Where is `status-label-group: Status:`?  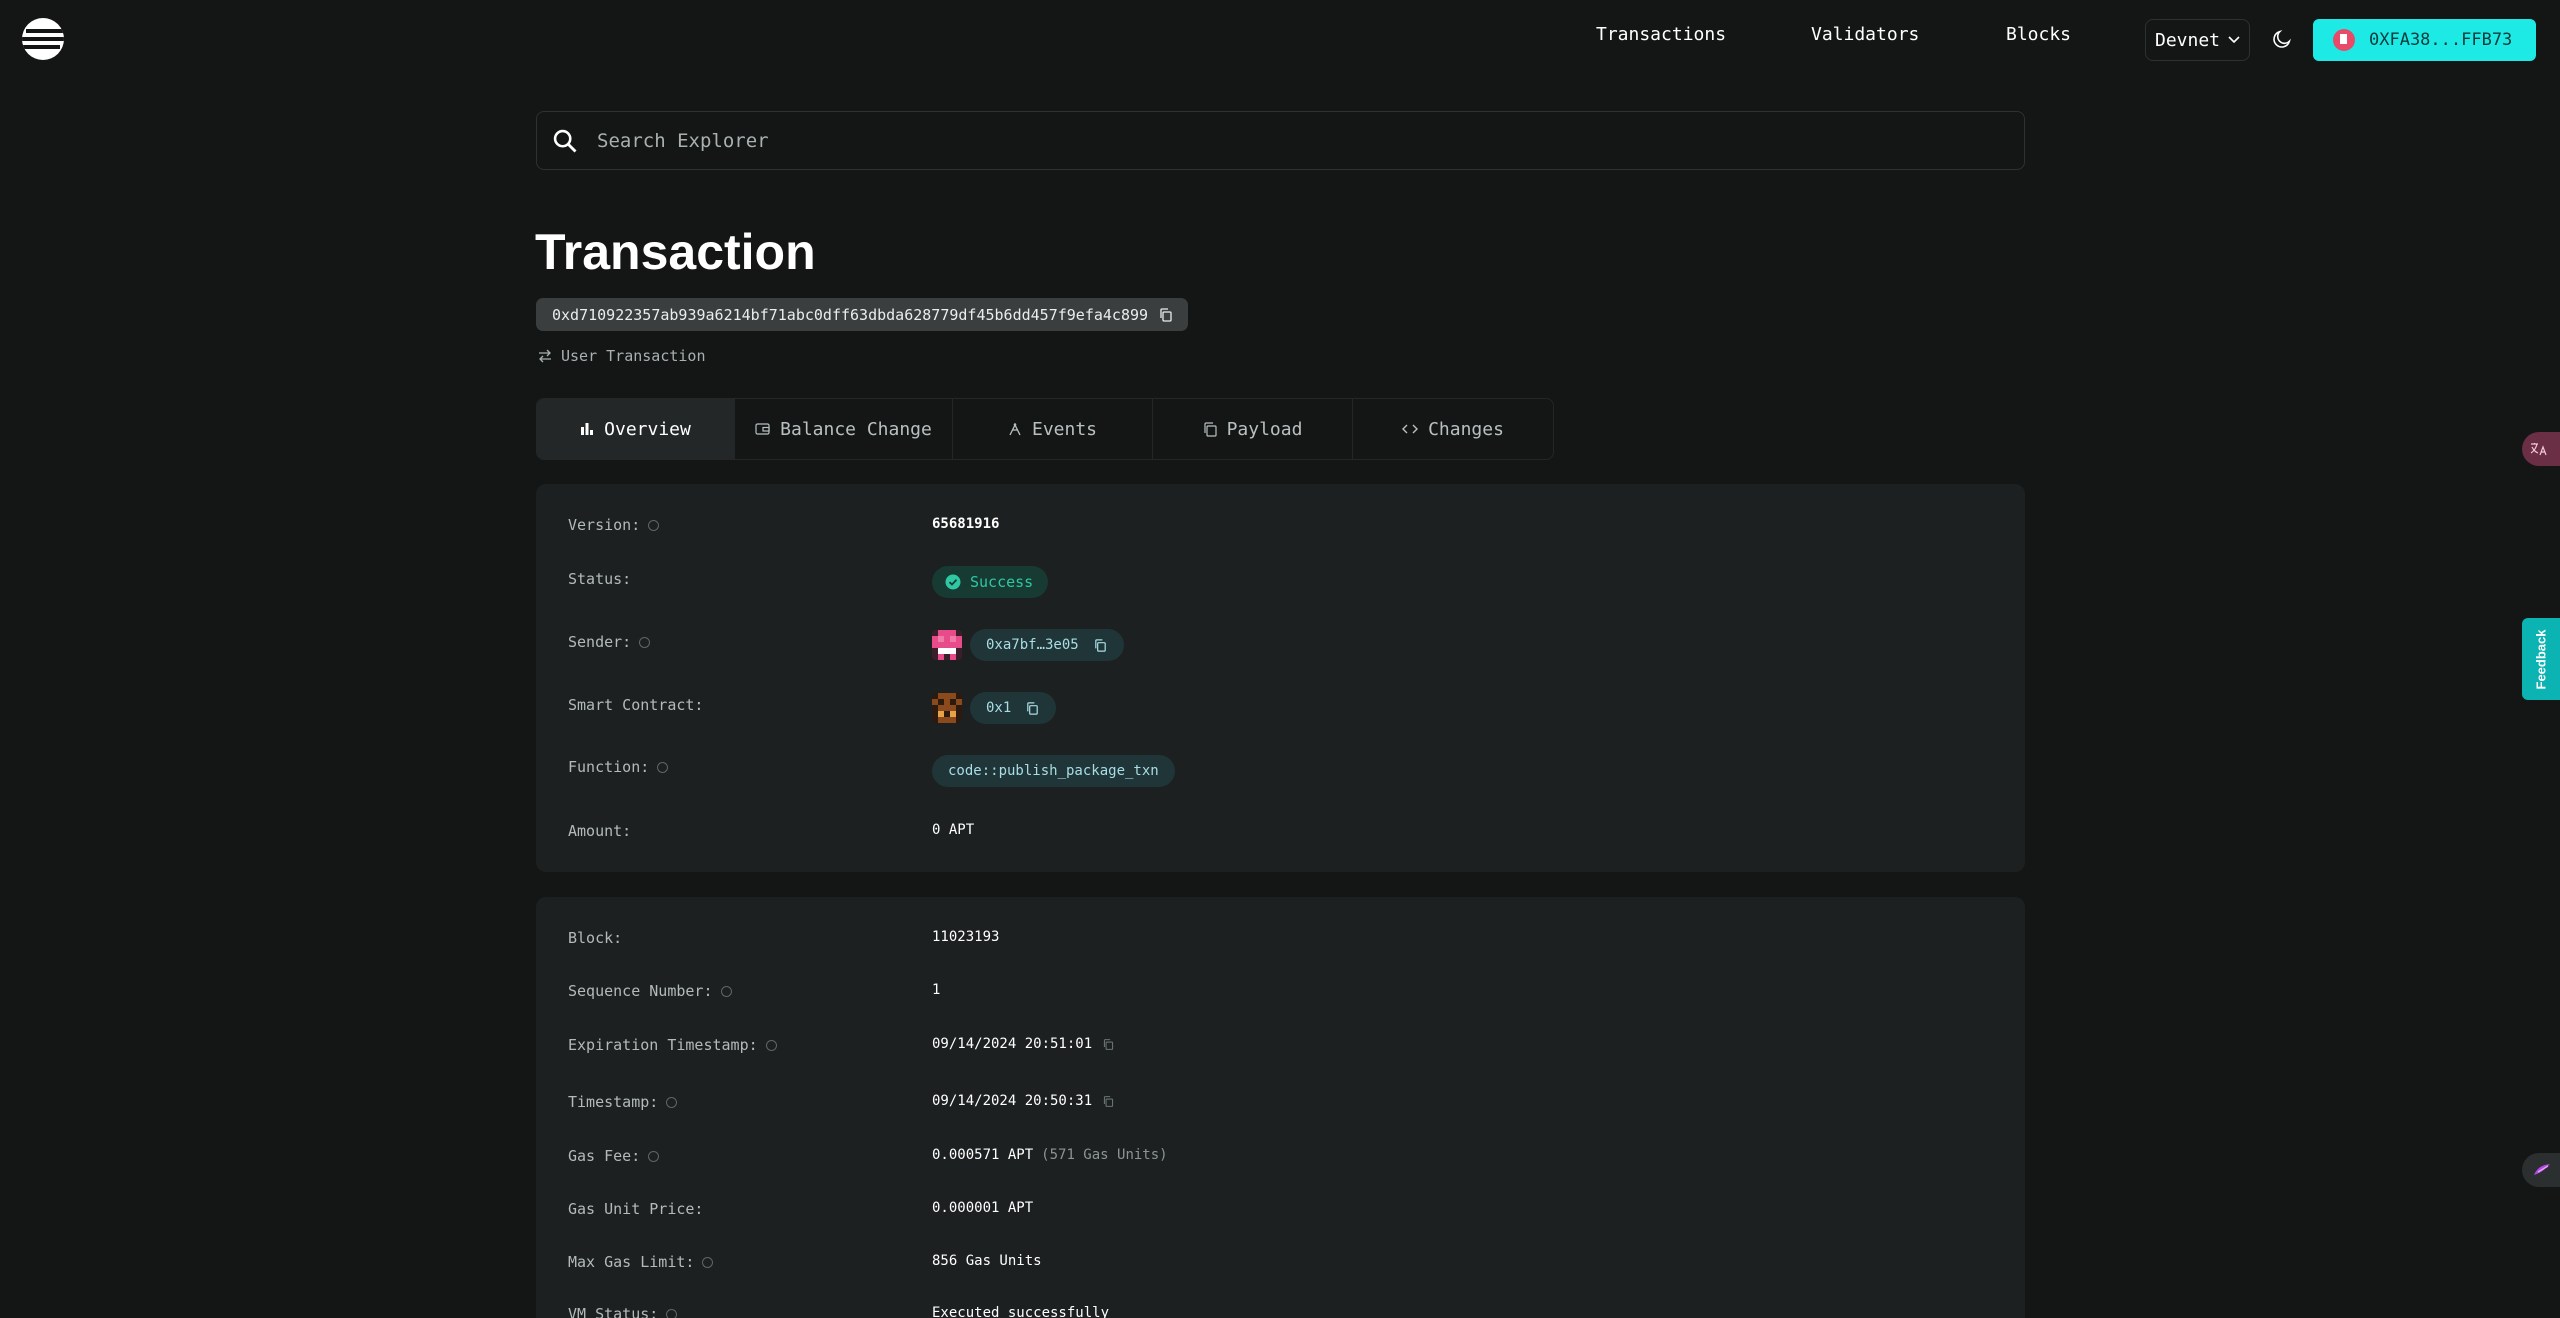 status-label-group: Status: is located at coordinates (599, 579).